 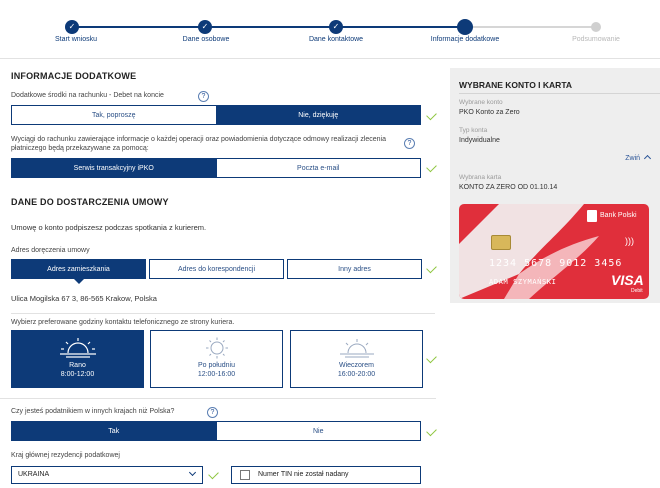 I want to click on hours-morning-name: Rano, so click(x=77, y=365).